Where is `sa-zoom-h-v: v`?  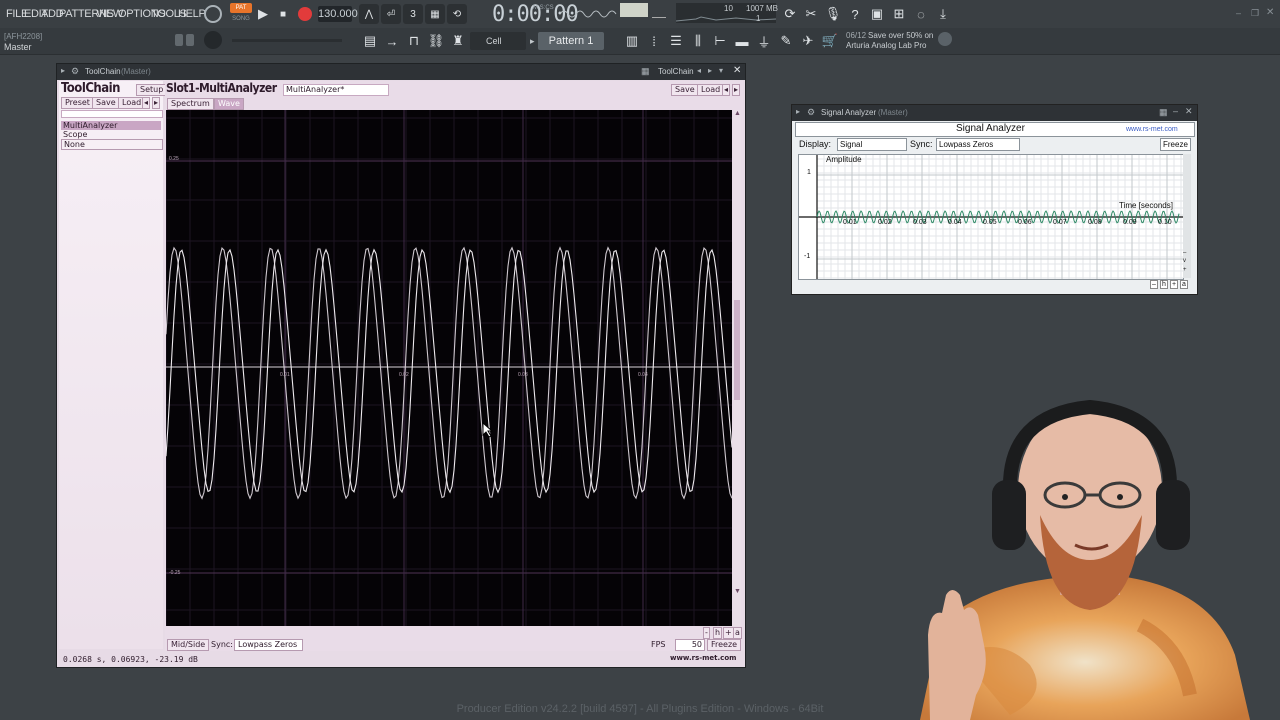
sa-zoom-h-v: v is located at coordinates (1187, 261).